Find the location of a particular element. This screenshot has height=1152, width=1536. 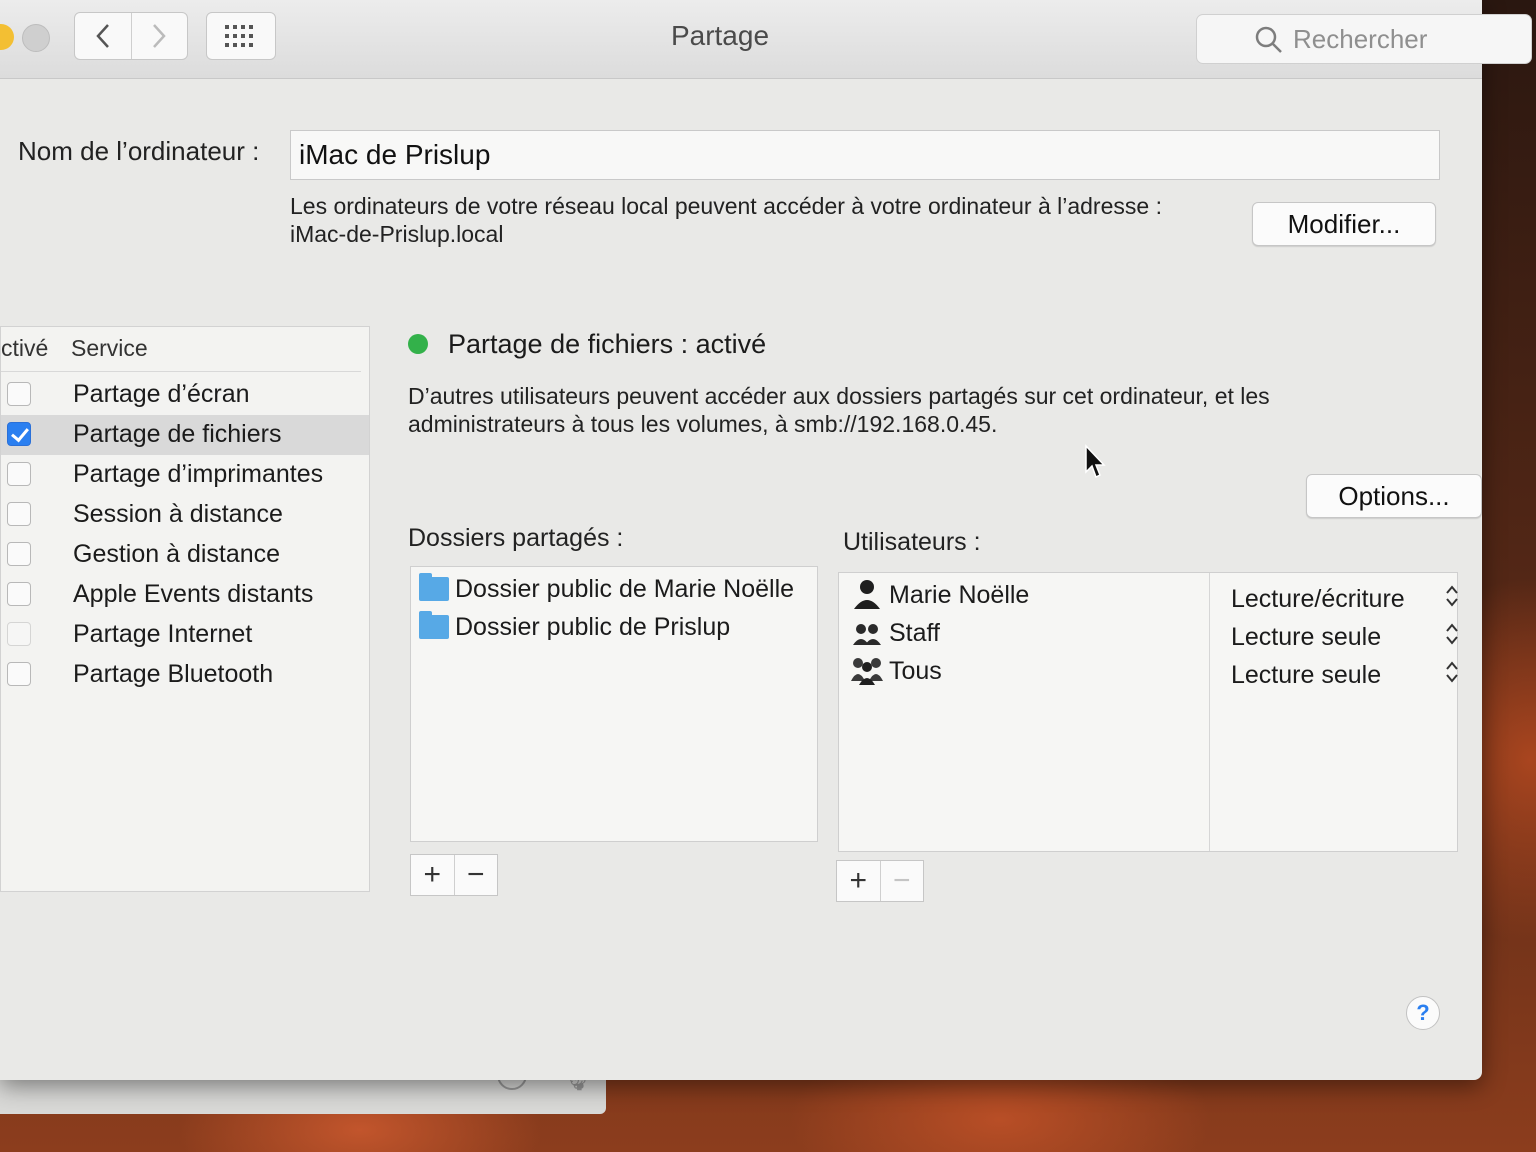

group-icon is located at coordinates (867, 634).